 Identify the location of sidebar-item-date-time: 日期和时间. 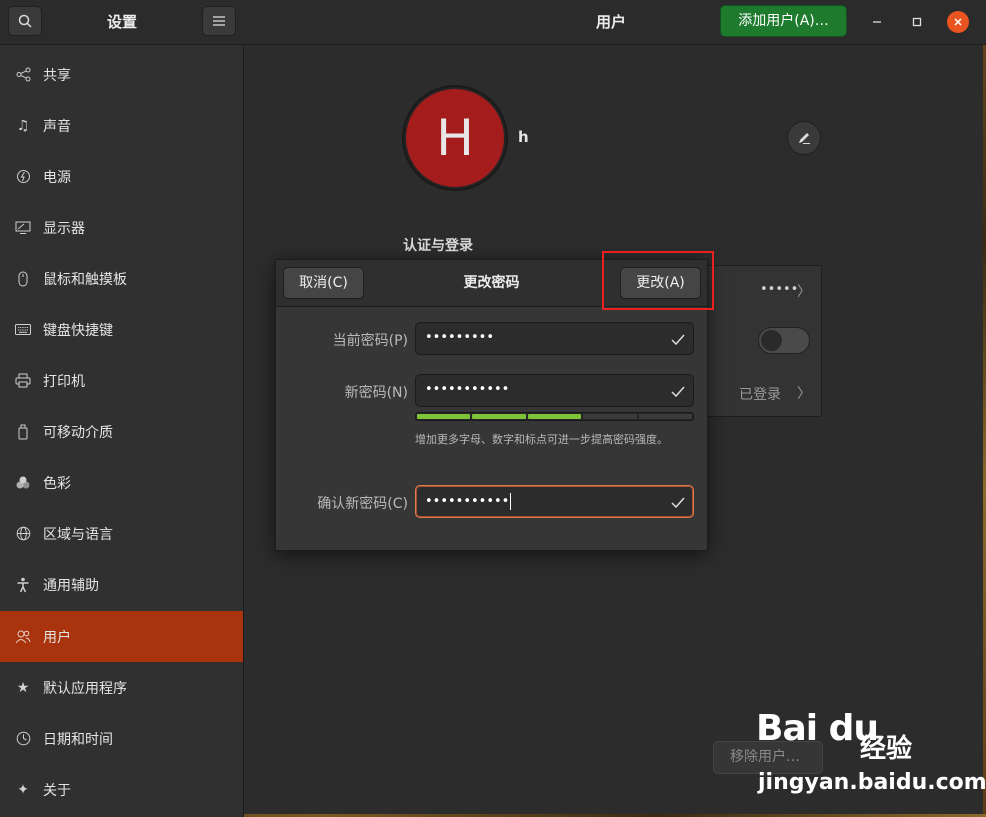
(121, 738).